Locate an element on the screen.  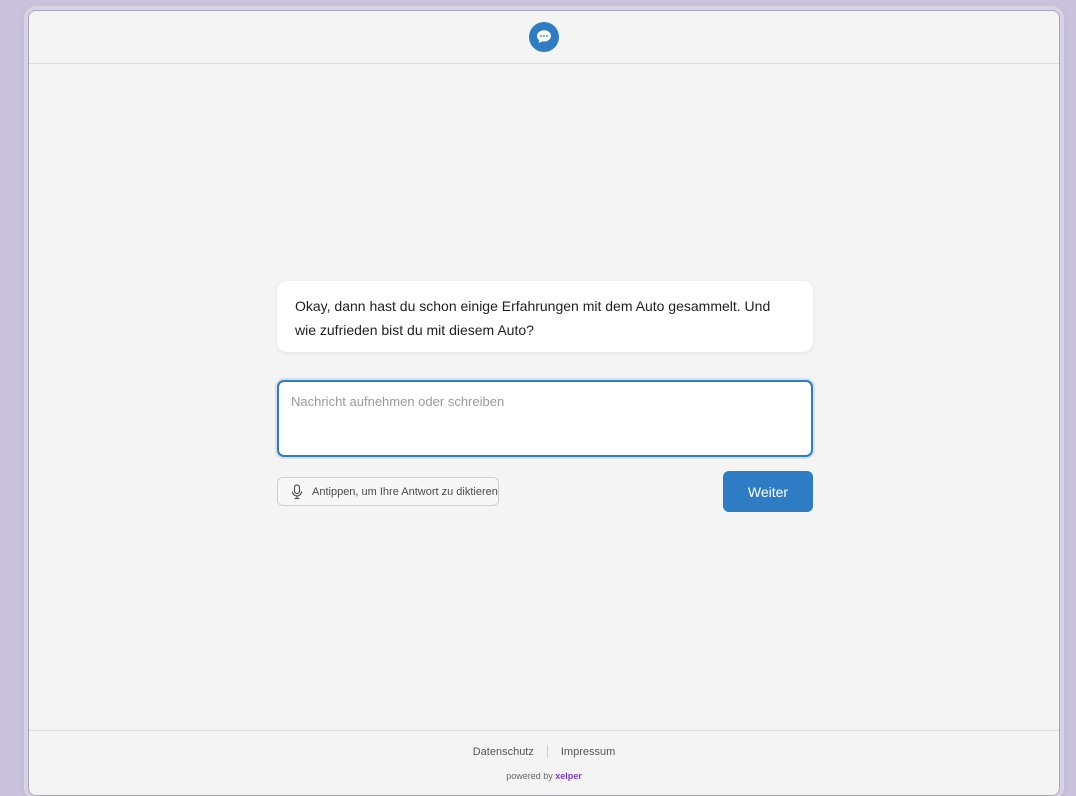
powered-by-prefix: powered by is located at coordinates (529, 776).